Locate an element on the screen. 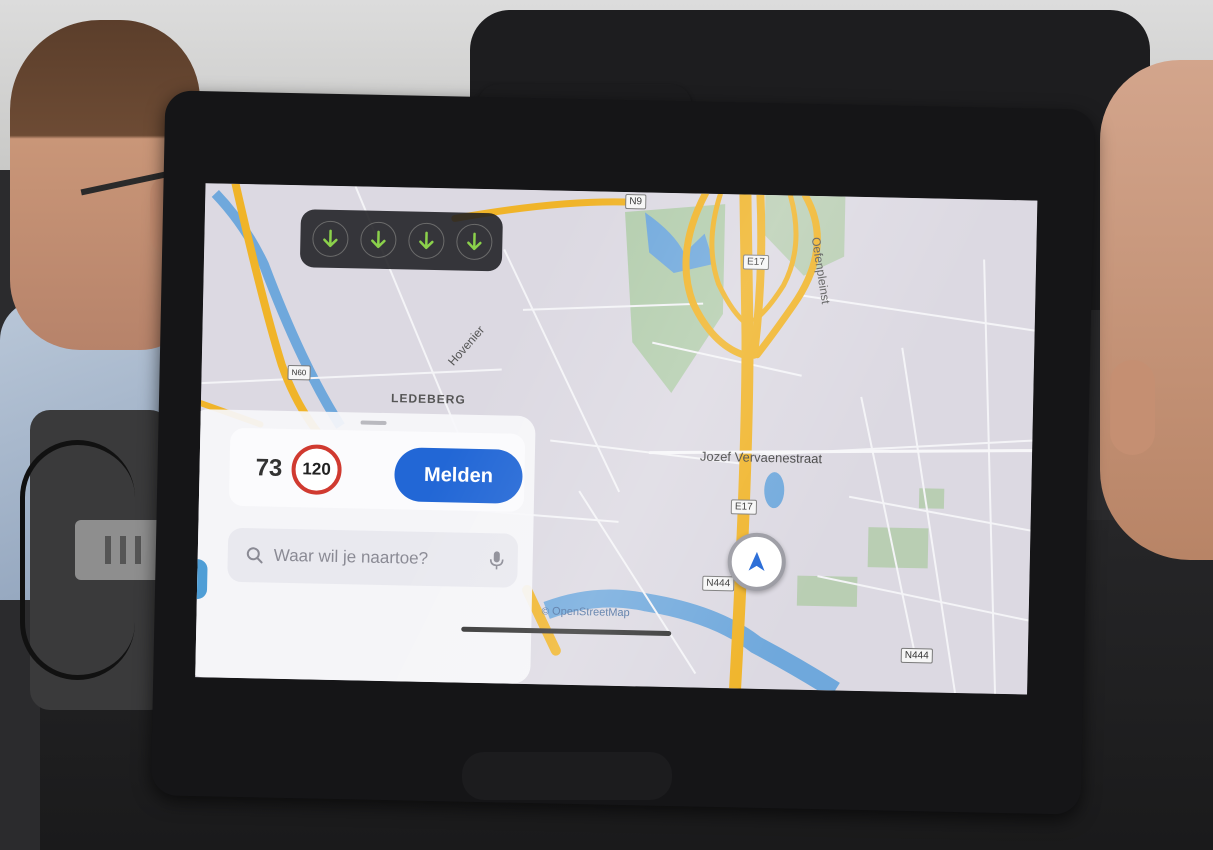  driver-right is located at coordinates (1146, 310).